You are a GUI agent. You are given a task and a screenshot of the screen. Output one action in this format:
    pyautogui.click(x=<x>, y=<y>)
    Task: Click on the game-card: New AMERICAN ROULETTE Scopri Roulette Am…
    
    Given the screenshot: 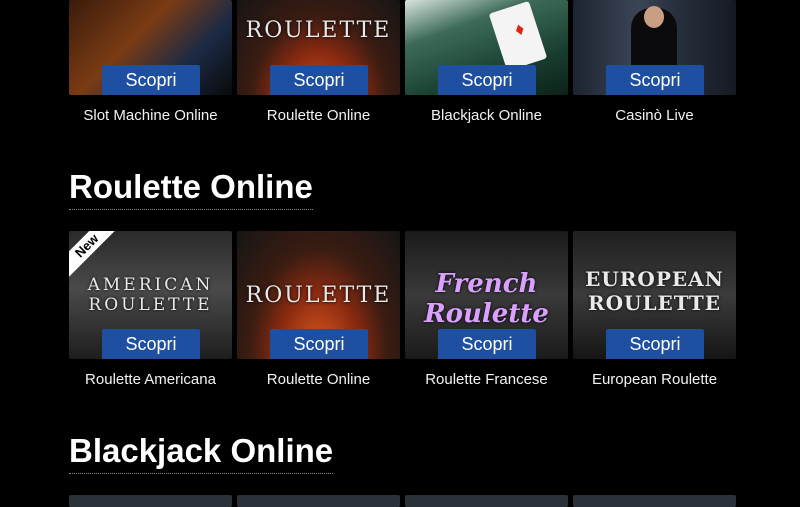 What is the action you would take?
    pyautogui.click(x=150, y=309)
    